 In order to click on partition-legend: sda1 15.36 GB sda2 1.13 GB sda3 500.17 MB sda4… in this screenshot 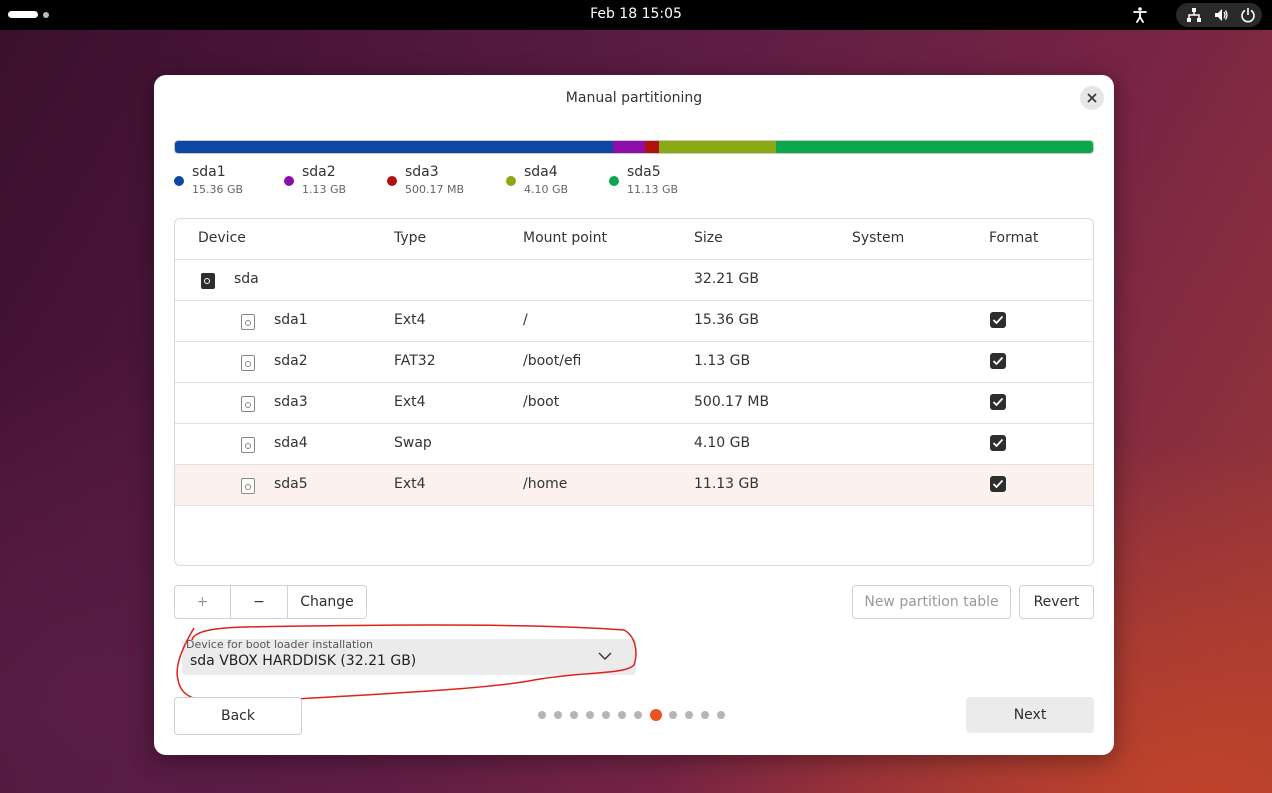, I will do `click(634, 181)`.